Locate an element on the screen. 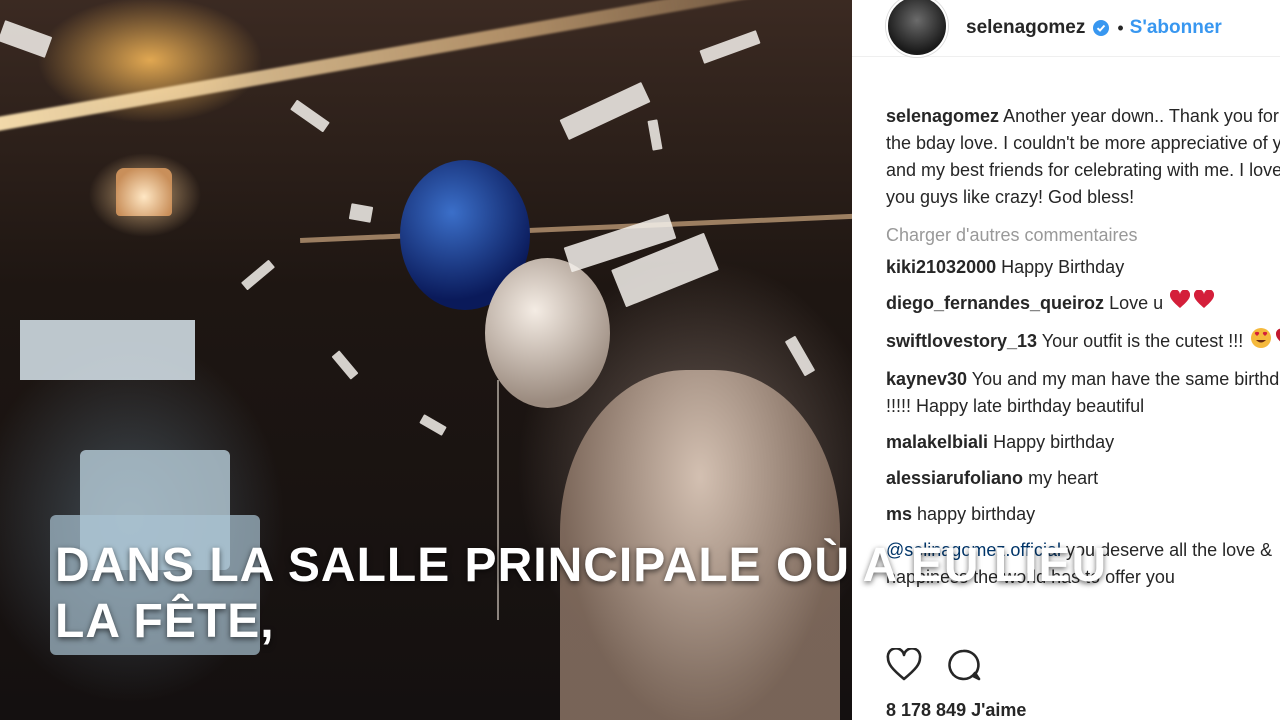 The image size is (1280, 720). post-header: selenagomez • S'abonner is located at coordinates (1066, 28).